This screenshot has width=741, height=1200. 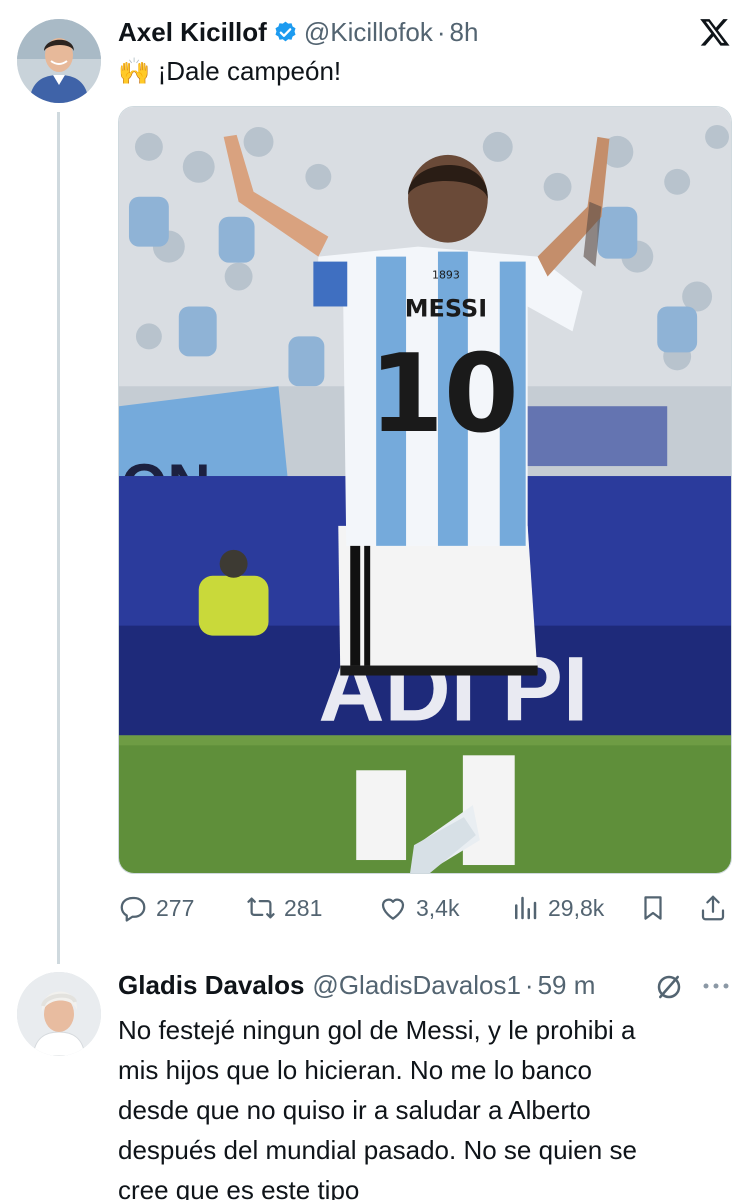 What do you see at coordinates (285, 32) in the screenshot?
I see `verified-badge-icon` at bounding box center [285, 32].